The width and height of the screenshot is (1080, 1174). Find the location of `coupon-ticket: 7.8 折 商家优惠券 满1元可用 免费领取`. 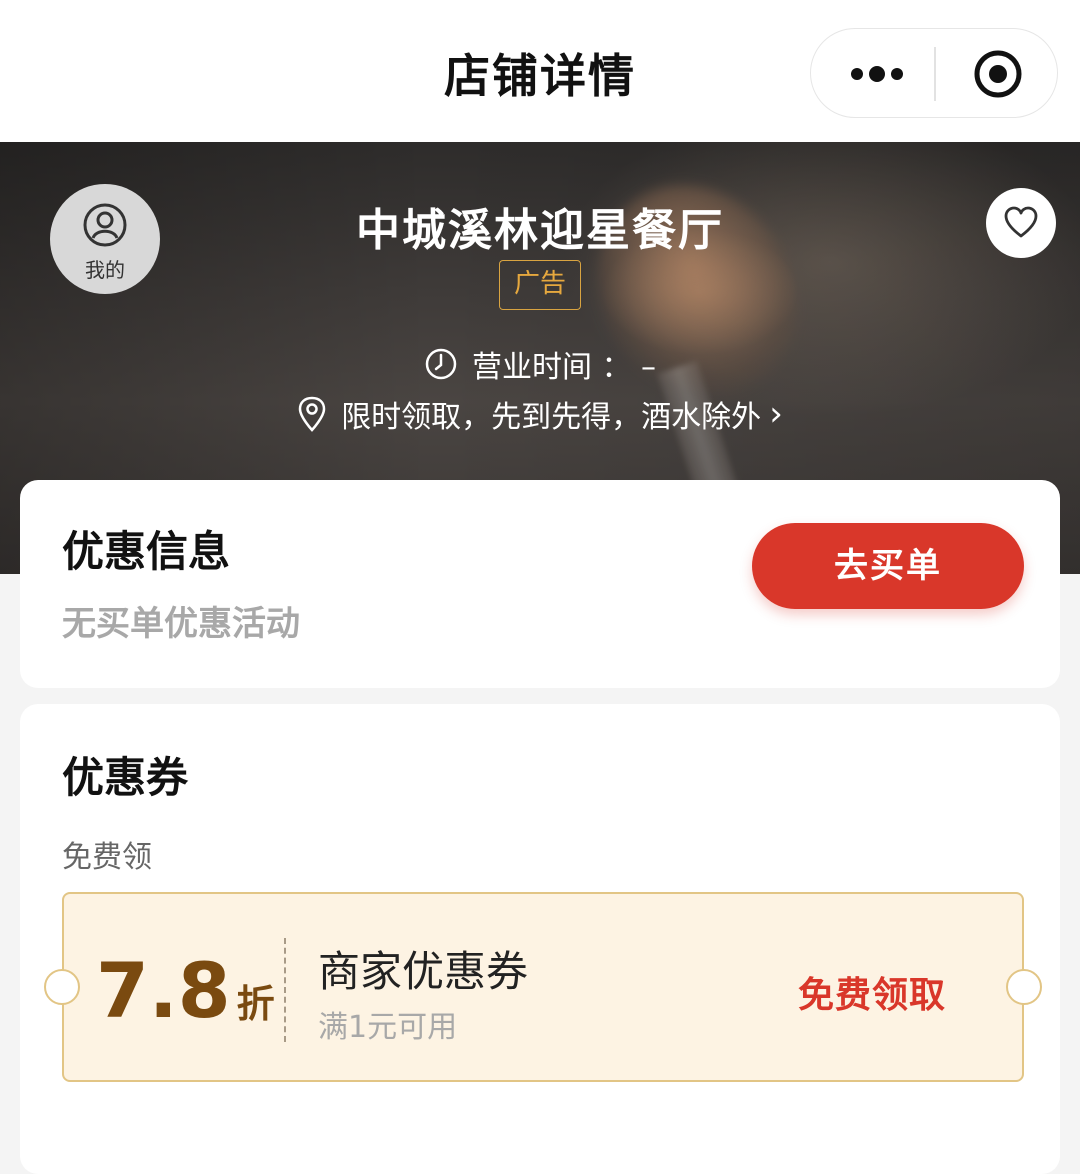

coupon-ticket: 7.8 折 商家优惠券 满1元可用 免费领取 is located at coordinates (543, 987).